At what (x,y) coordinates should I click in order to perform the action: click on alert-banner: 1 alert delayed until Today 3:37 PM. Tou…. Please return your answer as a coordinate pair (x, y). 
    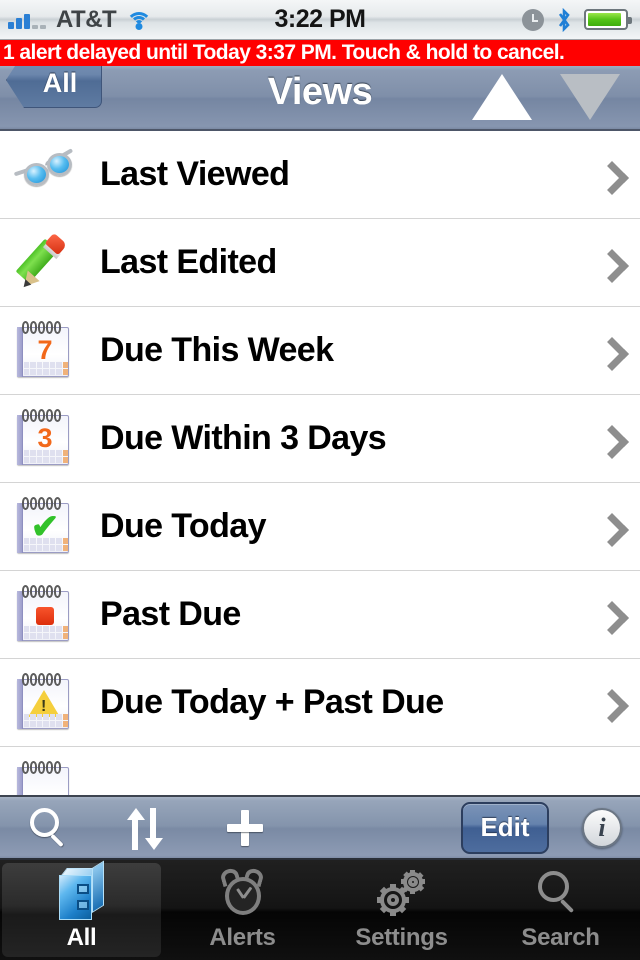
    Looking at the image, I should click on (320, 53).